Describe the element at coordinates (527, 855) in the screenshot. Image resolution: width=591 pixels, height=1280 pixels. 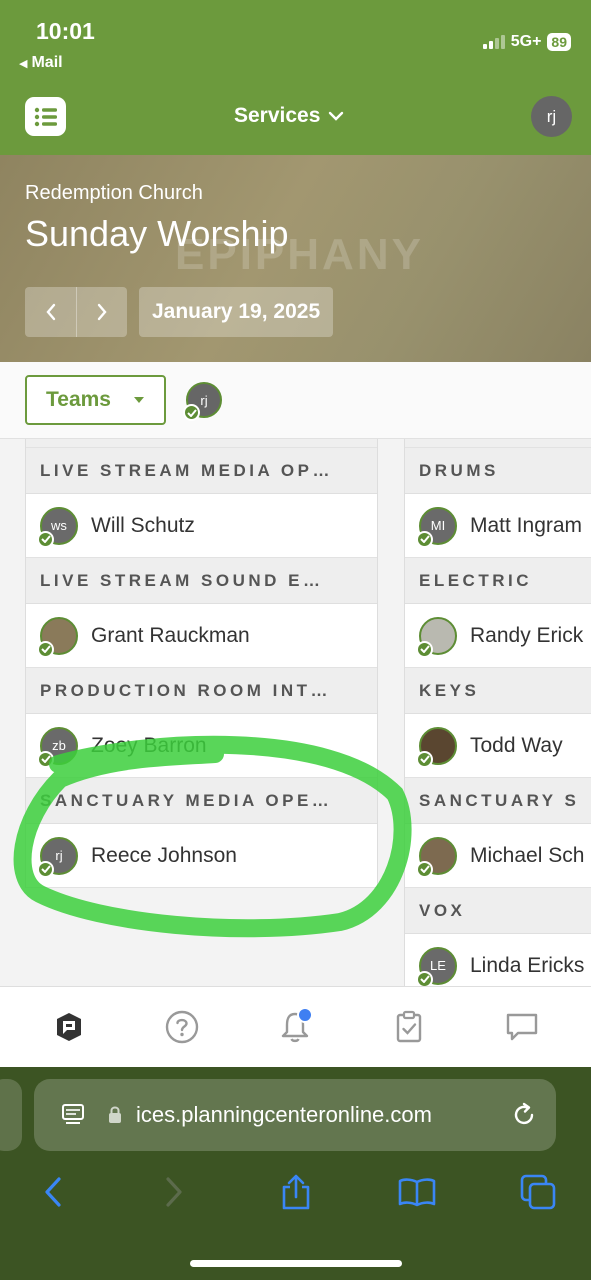
I see `person-name: Michael Sch` at that location.